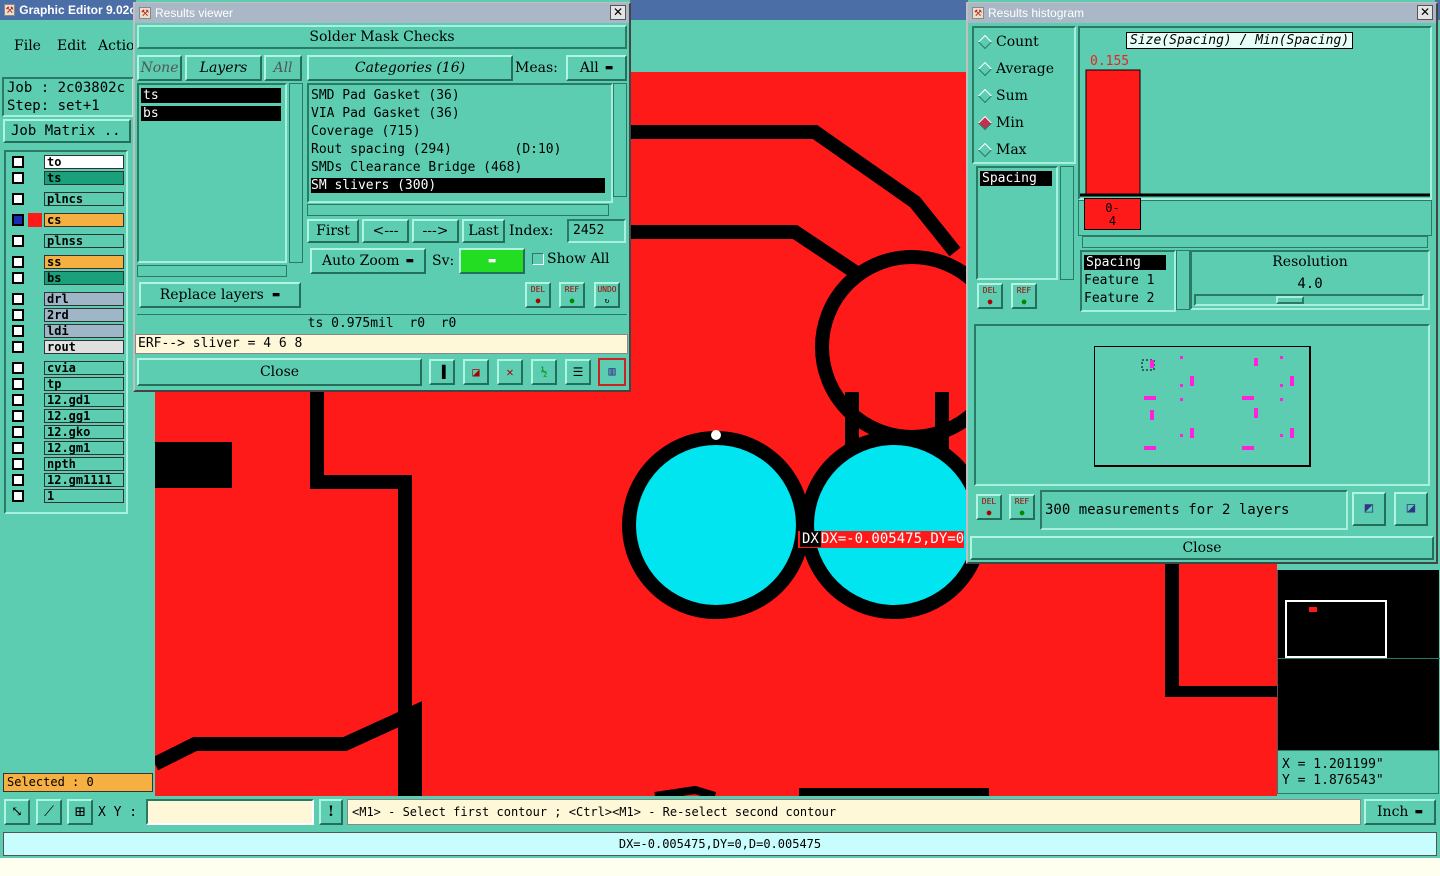 This screenshot has width=1440, height=876. What do you see at coordinates (1000, 123) in the screenshot?
I see `radio-min: Min` at bounding box center [1000, 123].